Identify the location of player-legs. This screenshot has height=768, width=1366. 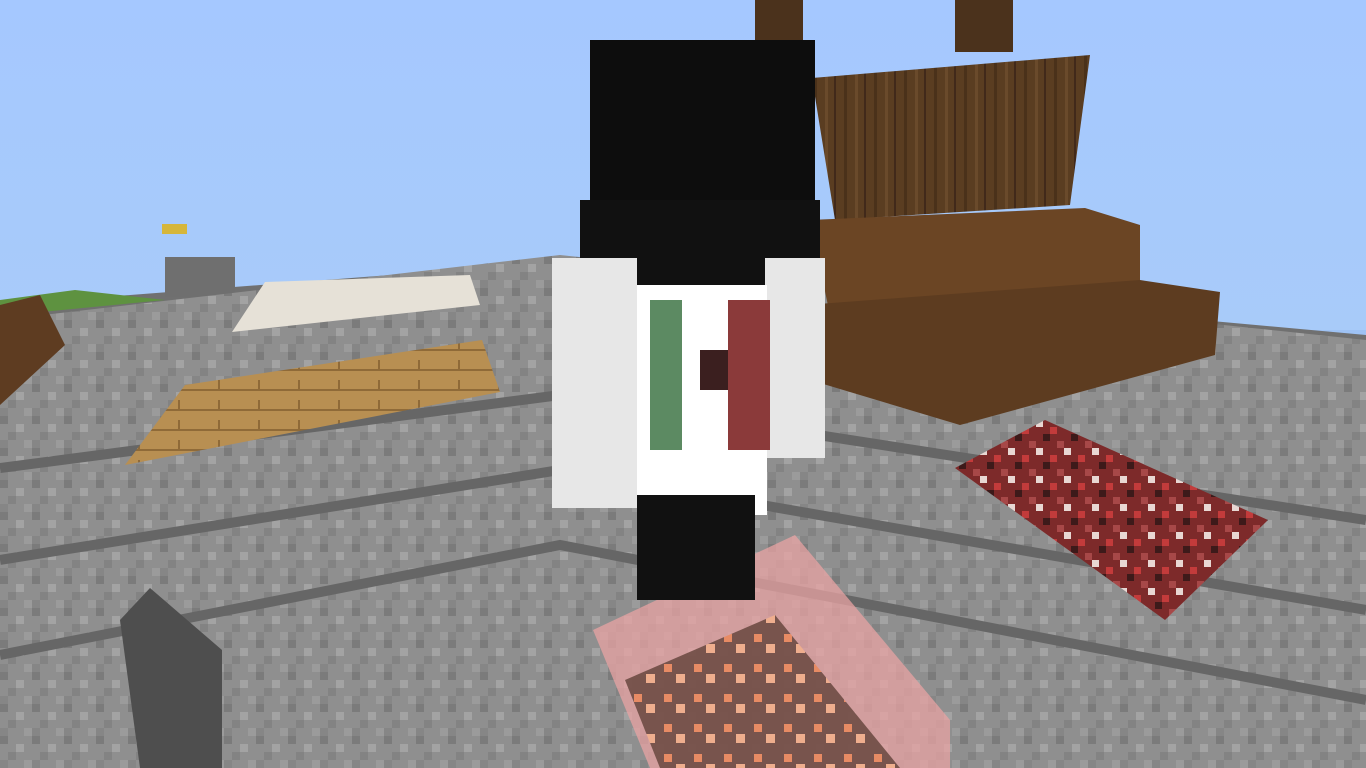
(696, 547).